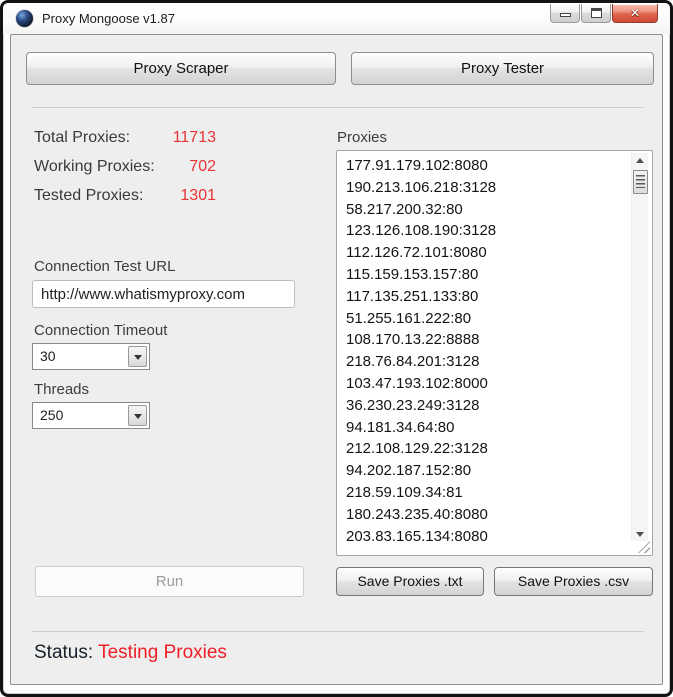  What do you see at coordinates (91, 415) in the screenshot?
I see `threads-select: 250` at bounding box center [91, 415].